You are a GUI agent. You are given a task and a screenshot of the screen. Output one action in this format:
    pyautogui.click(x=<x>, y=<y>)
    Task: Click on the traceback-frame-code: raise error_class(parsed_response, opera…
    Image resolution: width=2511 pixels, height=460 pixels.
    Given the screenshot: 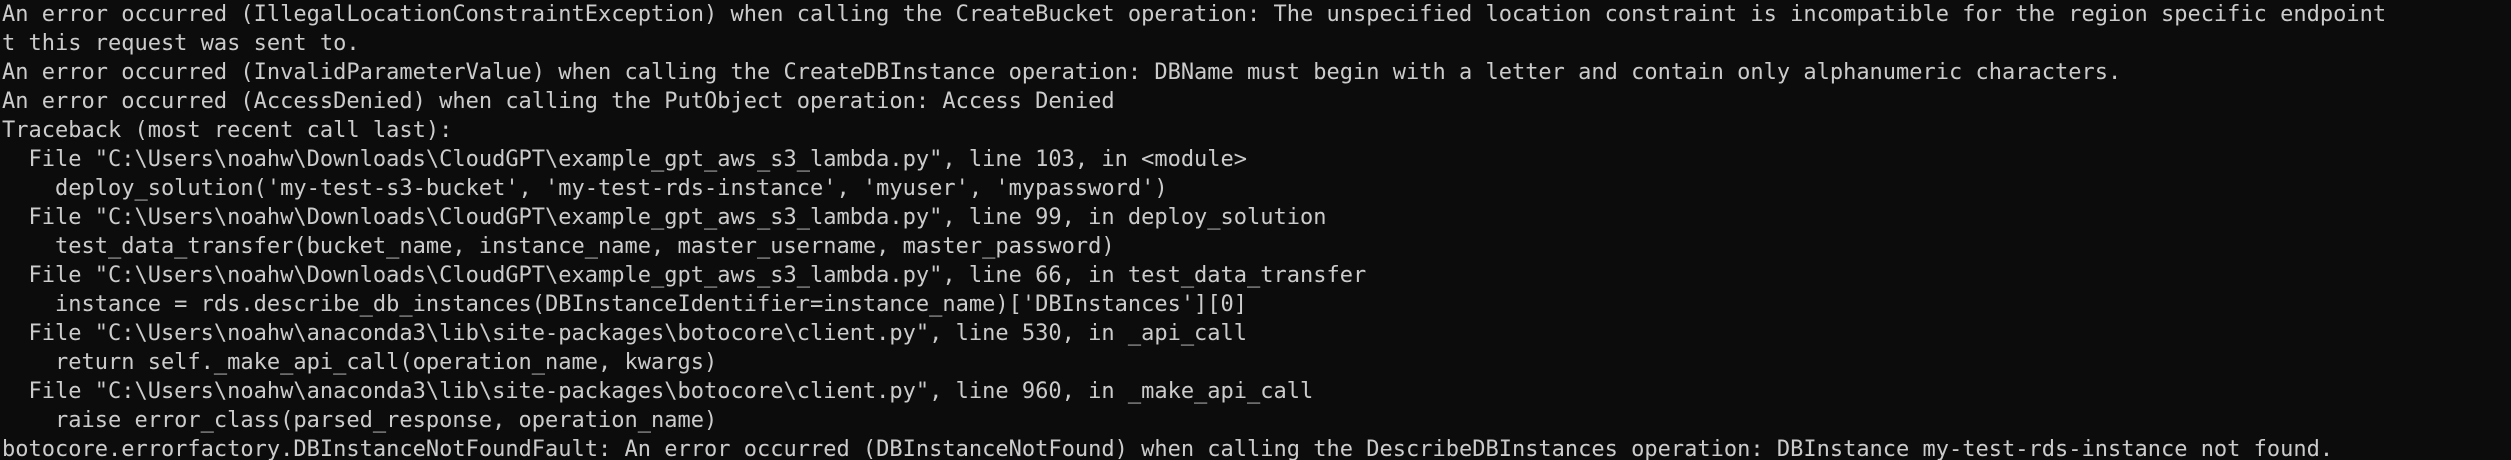 What is the action you would take?
    pyautogui.click(x=360, y=420)
    